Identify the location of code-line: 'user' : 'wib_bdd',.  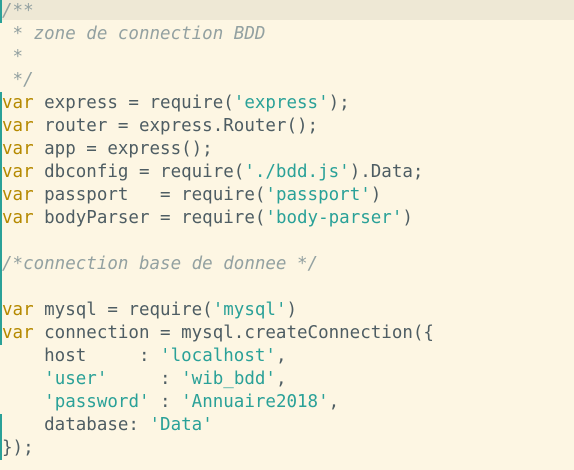
(218, 379).